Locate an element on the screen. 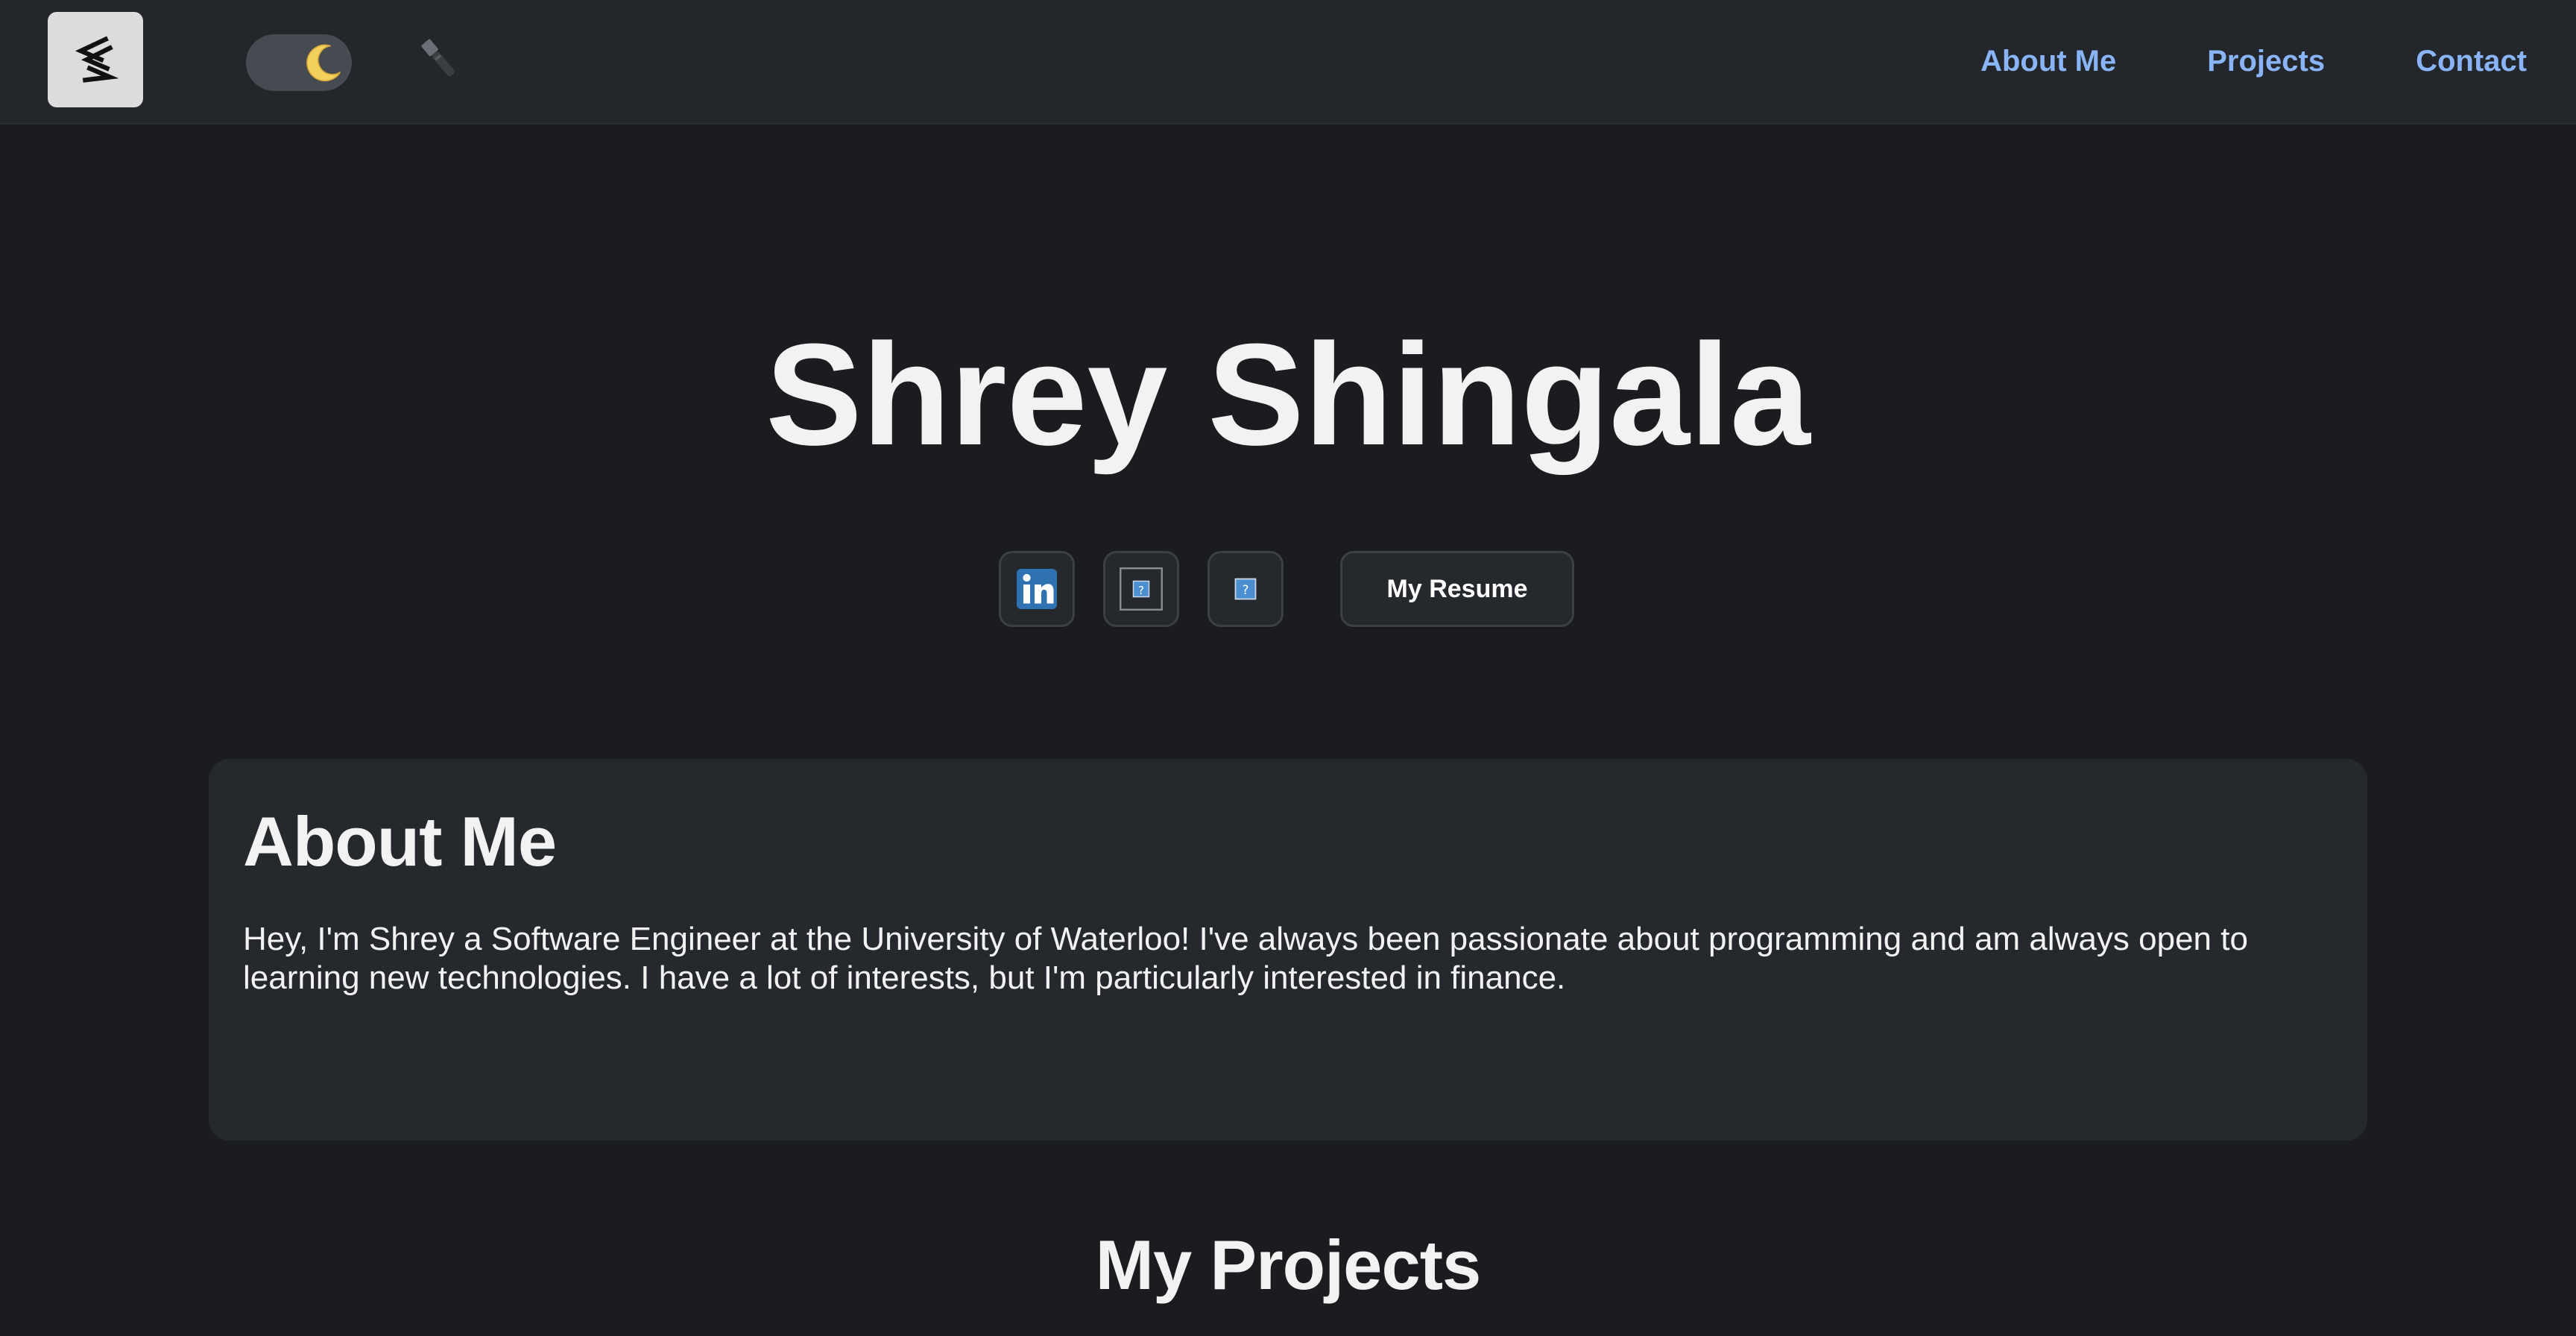 The width and height of the screenshot is (2576, 1336). stylized-s-logo-icon is located at coordinates (97, 59).